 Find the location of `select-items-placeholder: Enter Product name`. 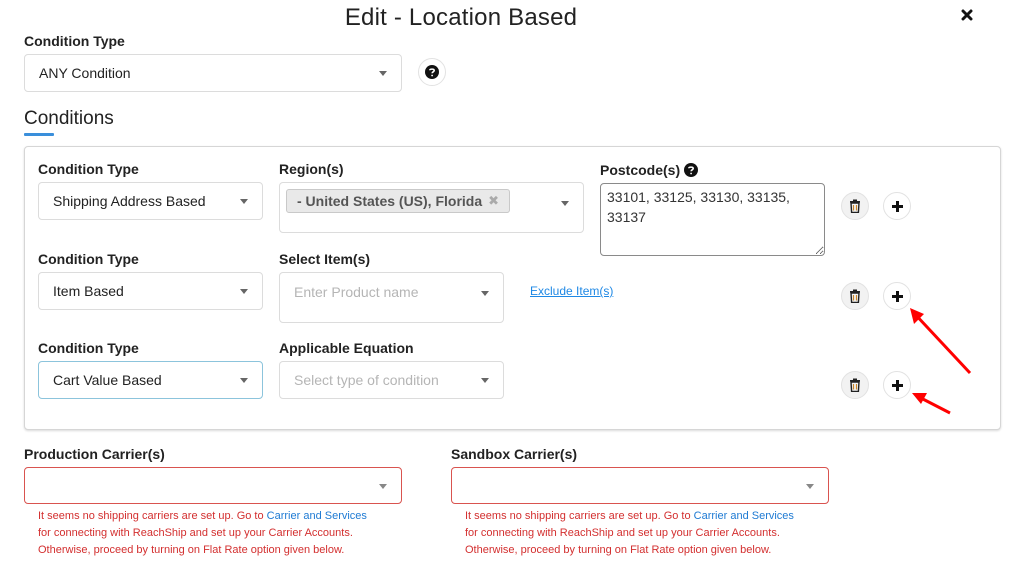

select-items-placeholder: Enter Product name is located at coordinates (356, 292).